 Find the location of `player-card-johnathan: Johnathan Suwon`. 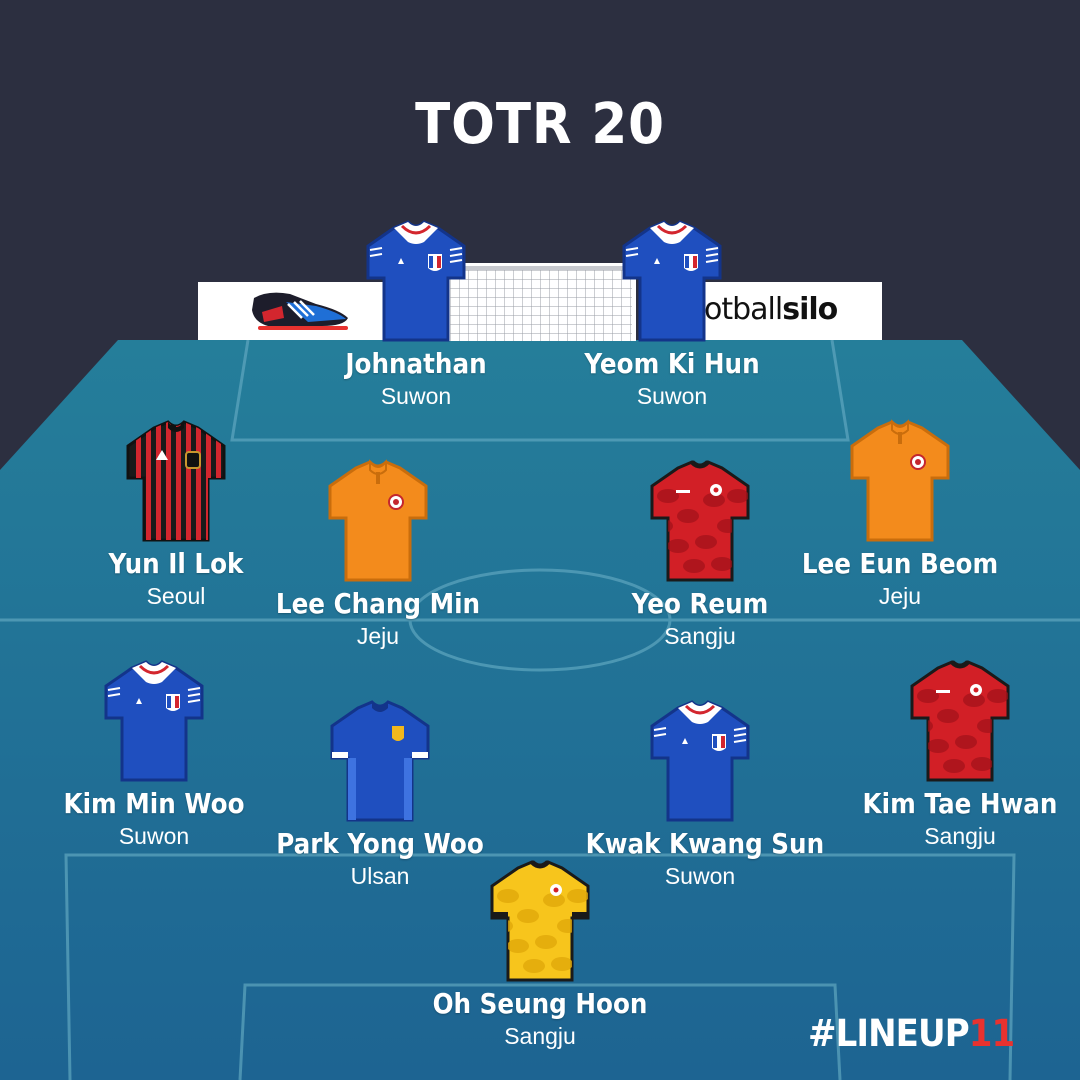

player-card-johnathan: Johnathan Suwon is located at coordinates (416, 313).